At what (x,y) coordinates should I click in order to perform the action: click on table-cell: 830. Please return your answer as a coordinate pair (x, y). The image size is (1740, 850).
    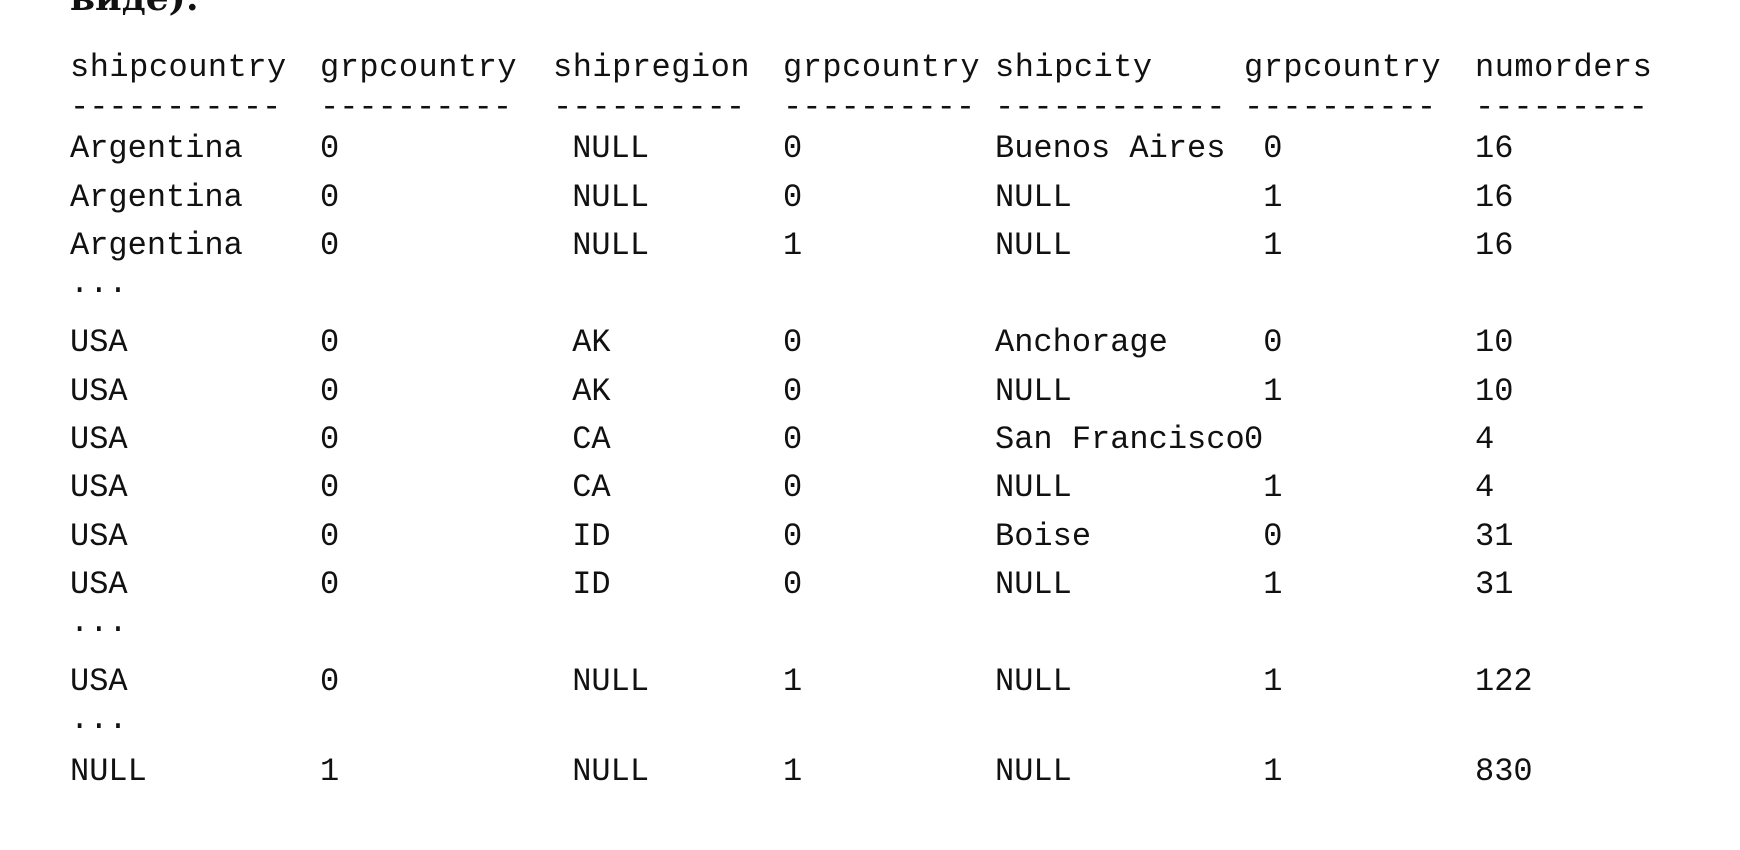
    Looking at the image, I should click on (1504, 771).